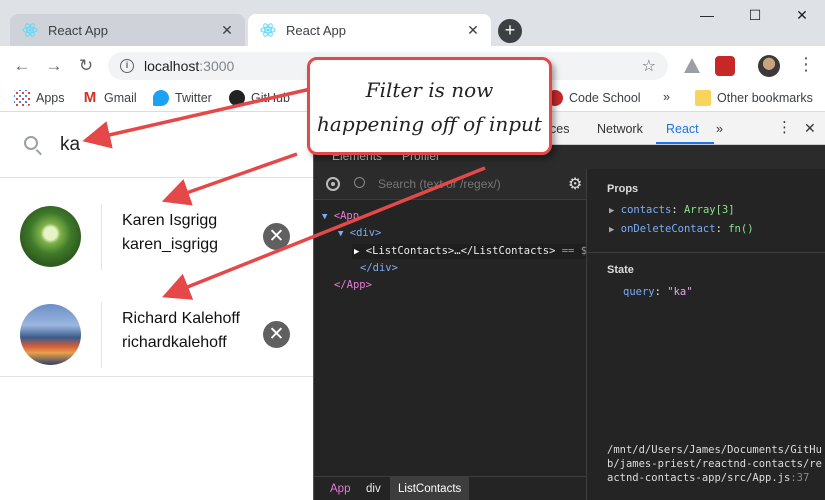 The image size is (825, 500). I want to click on tree-node-app-close: </App>, so click(353, 285).